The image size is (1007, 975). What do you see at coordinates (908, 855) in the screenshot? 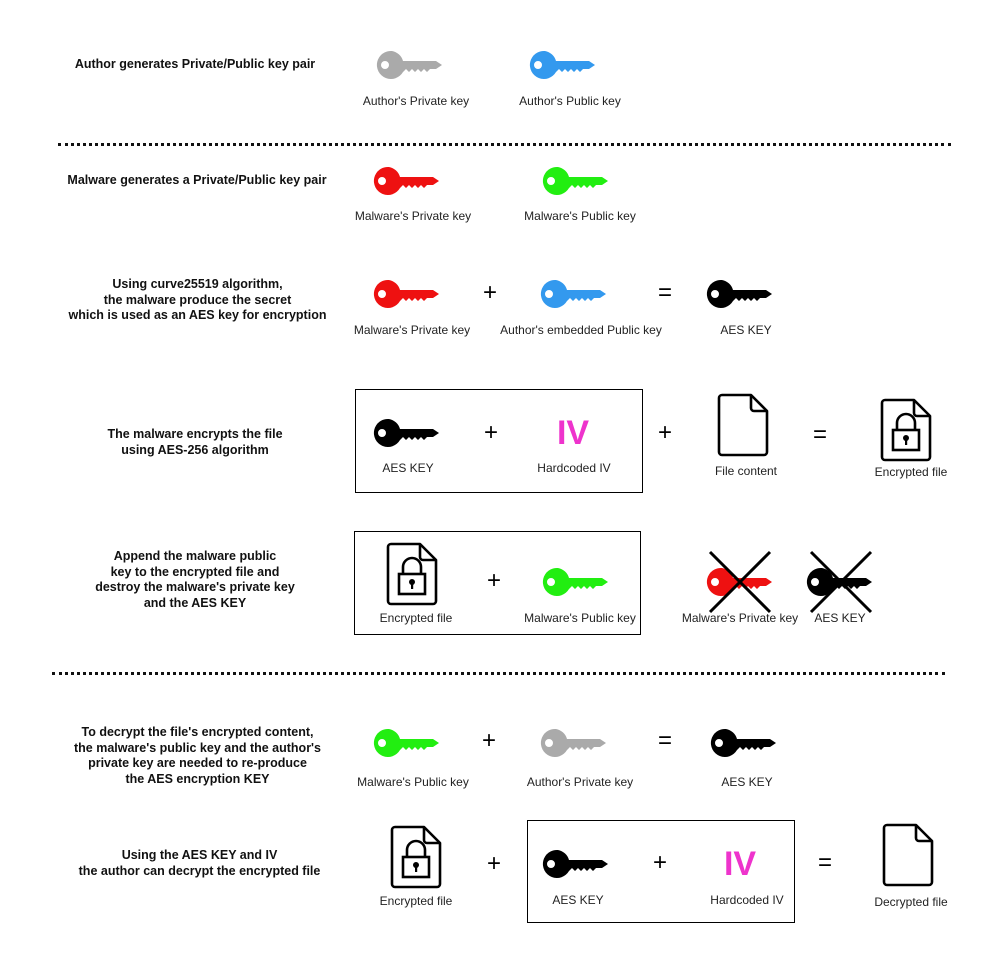
I see `decrypted-file-icon` at bounding box center [908, 855].